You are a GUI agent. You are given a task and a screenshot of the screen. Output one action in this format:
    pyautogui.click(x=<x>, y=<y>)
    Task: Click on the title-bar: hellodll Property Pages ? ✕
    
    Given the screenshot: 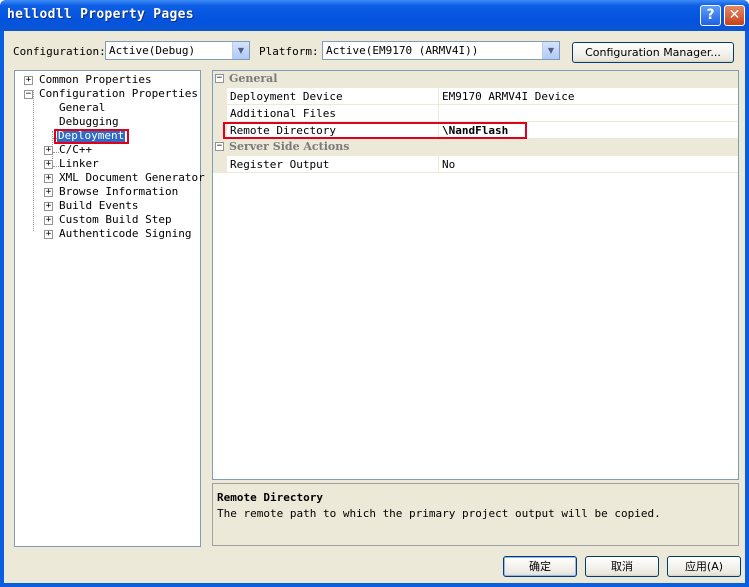 What is the action you would take?
    pyautogui.click(x=374, y=15)
    